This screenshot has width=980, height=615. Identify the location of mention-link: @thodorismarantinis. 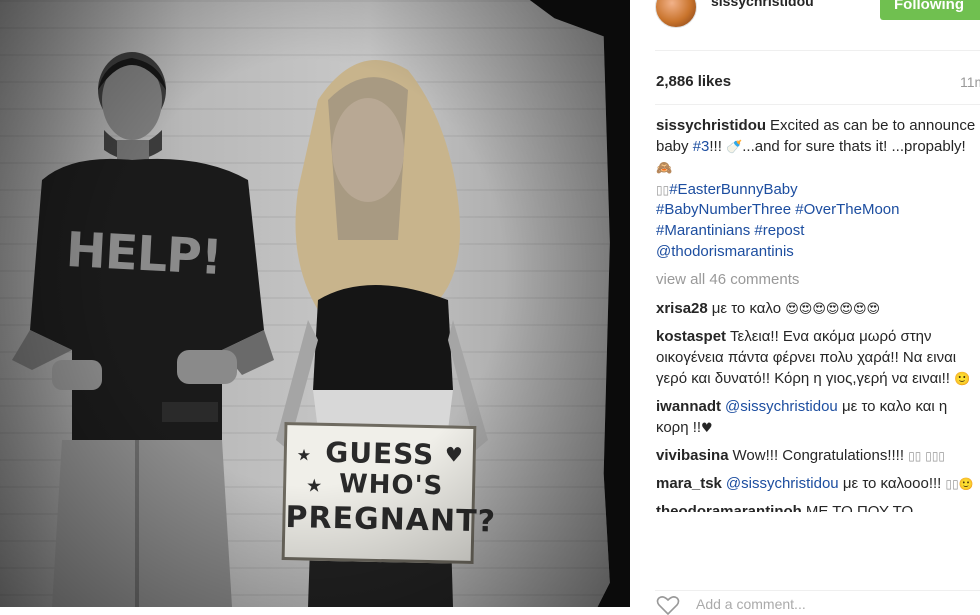
(725, 251).